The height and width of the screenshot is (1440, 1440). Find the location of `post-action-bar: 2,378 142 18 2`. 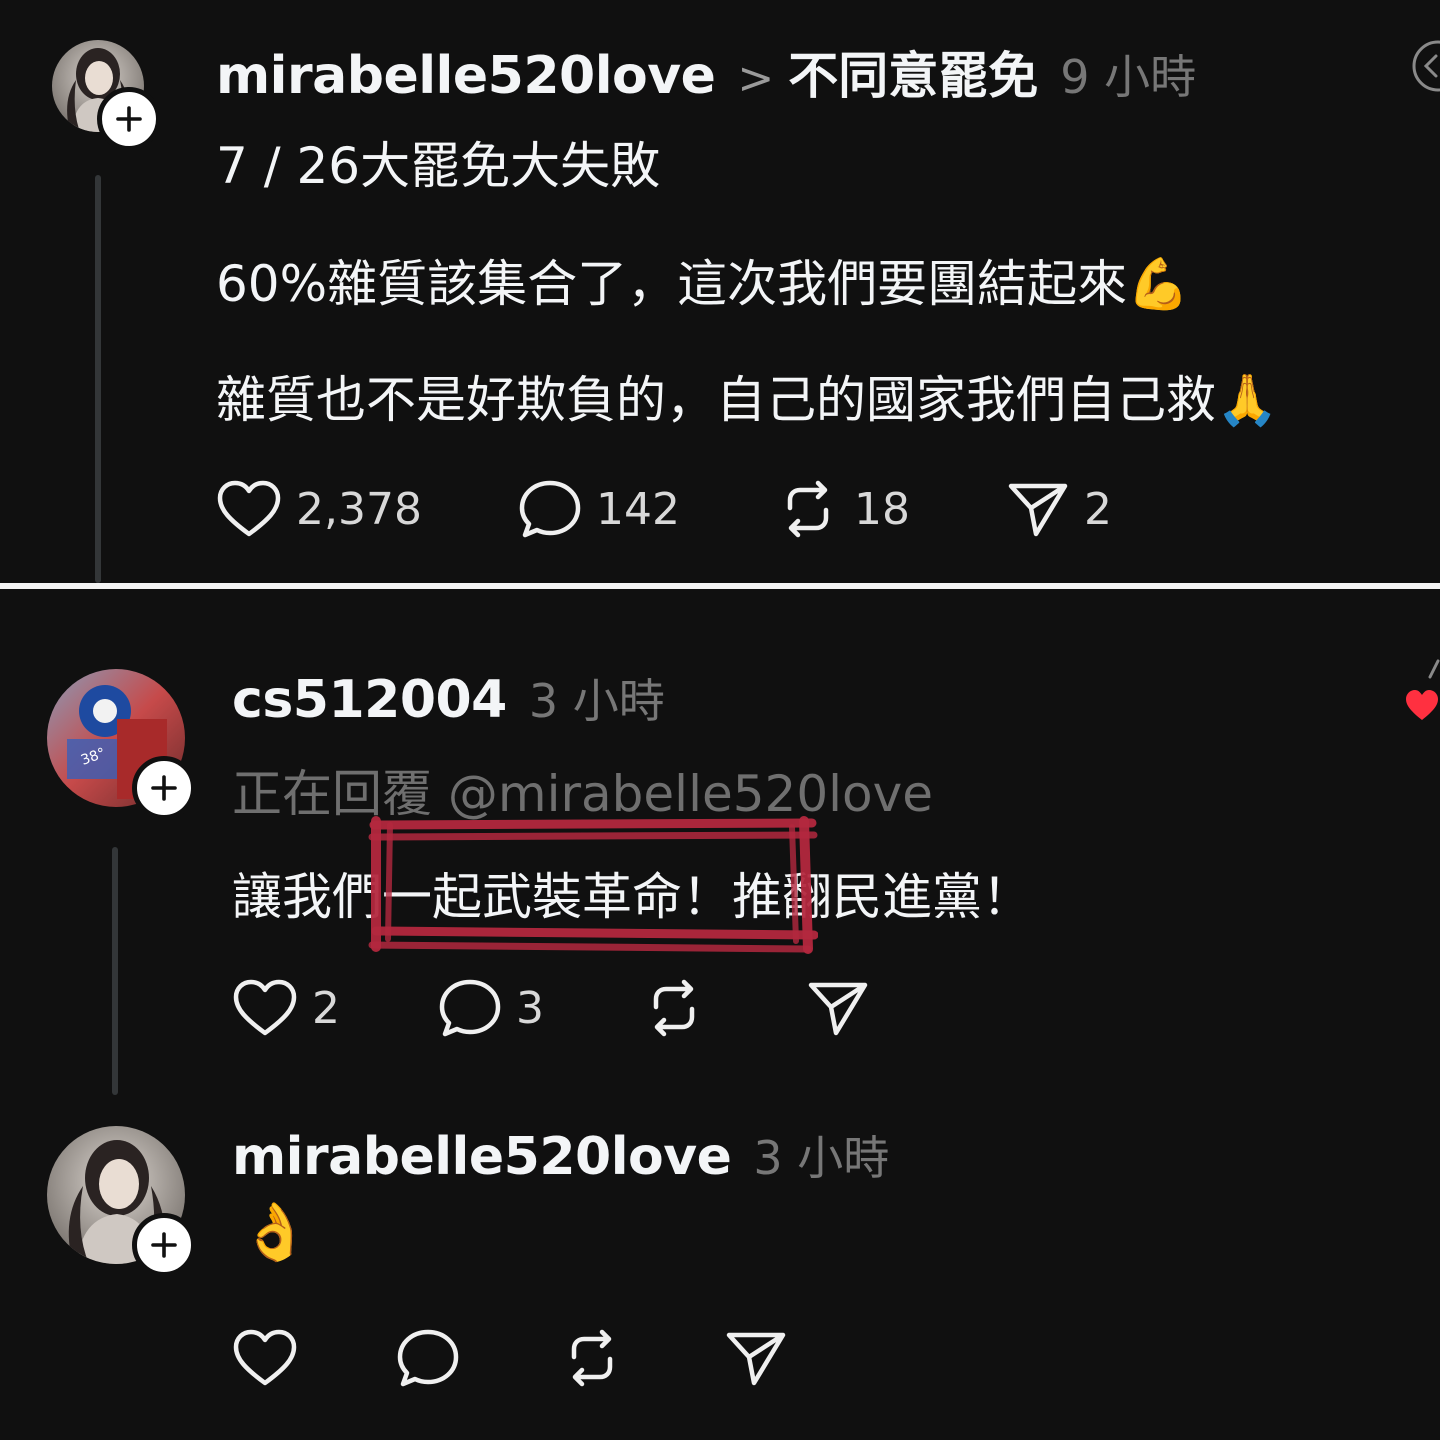

post-action-bar: 2,378 142 18 2 is located at coordinates (664, 509).